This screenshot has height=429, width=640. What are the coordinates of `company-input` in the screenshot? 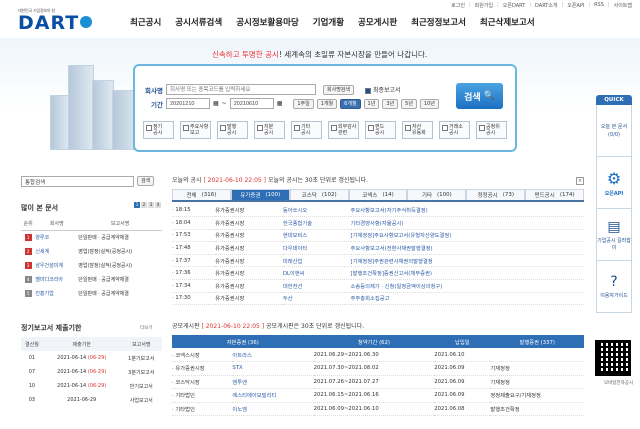 It's located at (241, 89).